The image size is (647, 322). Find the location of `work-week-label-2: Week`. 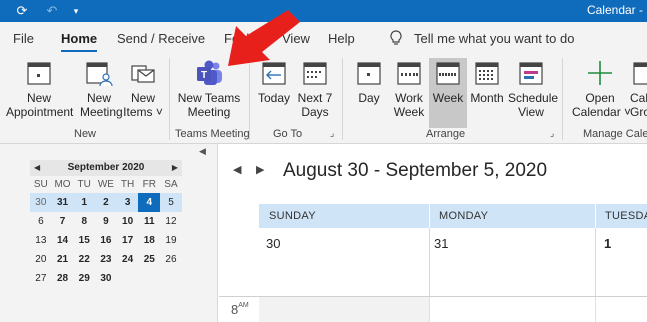

work-week-label-2: Week is located at coordinates (409, 112).